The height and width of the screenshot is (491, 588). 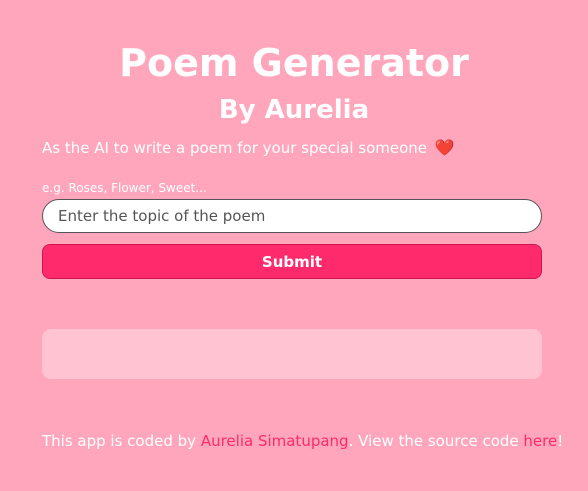 What do you see at coordinates (292, 261) in the screenshot?
I see `submit-button: Submit` at bounding box center [292, 261].